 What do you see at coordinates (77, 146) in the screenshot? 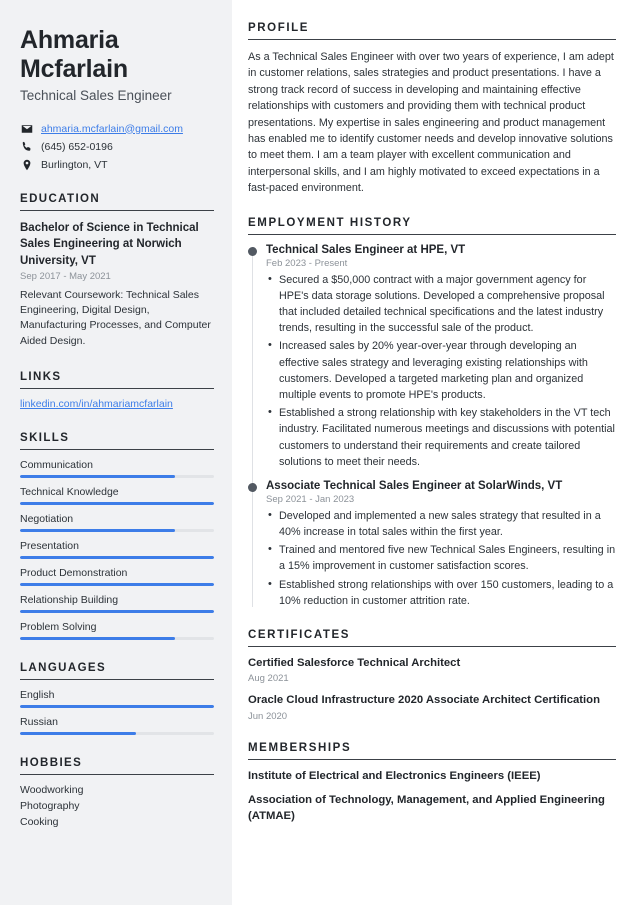
I see `contact-phone-text: (645) 652-0196` at bounding box center [77, 146].